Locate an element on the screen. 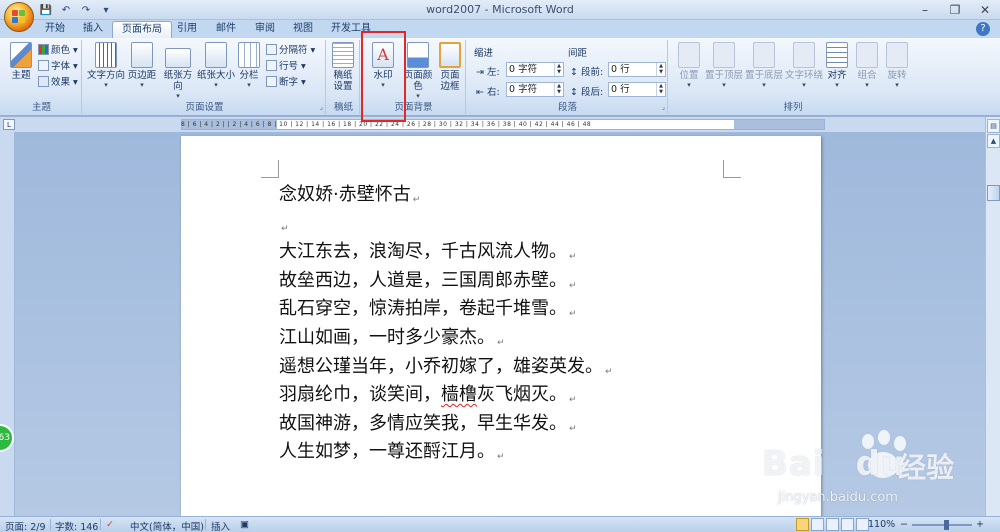 Image resolution: width=1000 pixels, height=532 pixels. theme-fonts-button: 字体 ▾ is located at coordinates (58, 67).